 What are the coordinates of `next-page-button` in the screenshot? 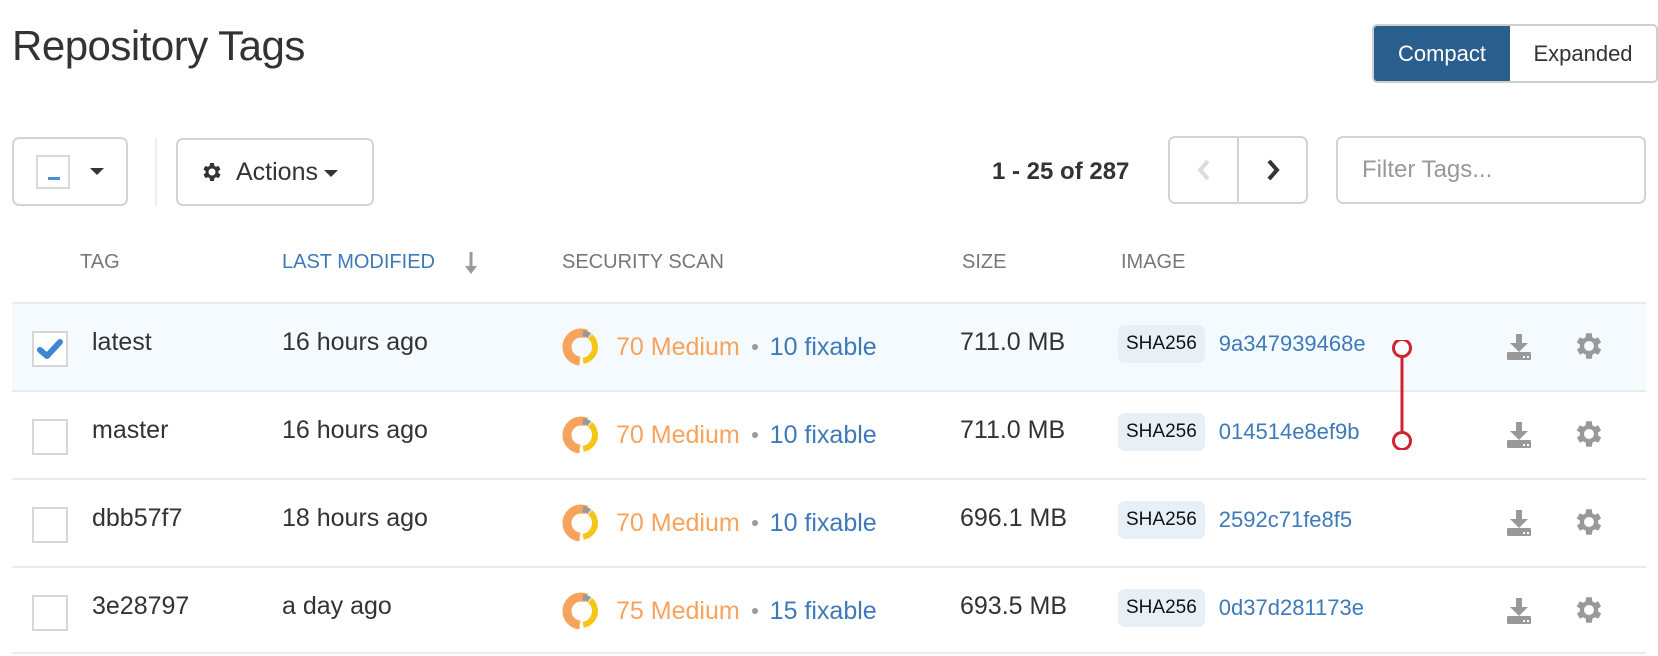 It's located at (1271, 170).